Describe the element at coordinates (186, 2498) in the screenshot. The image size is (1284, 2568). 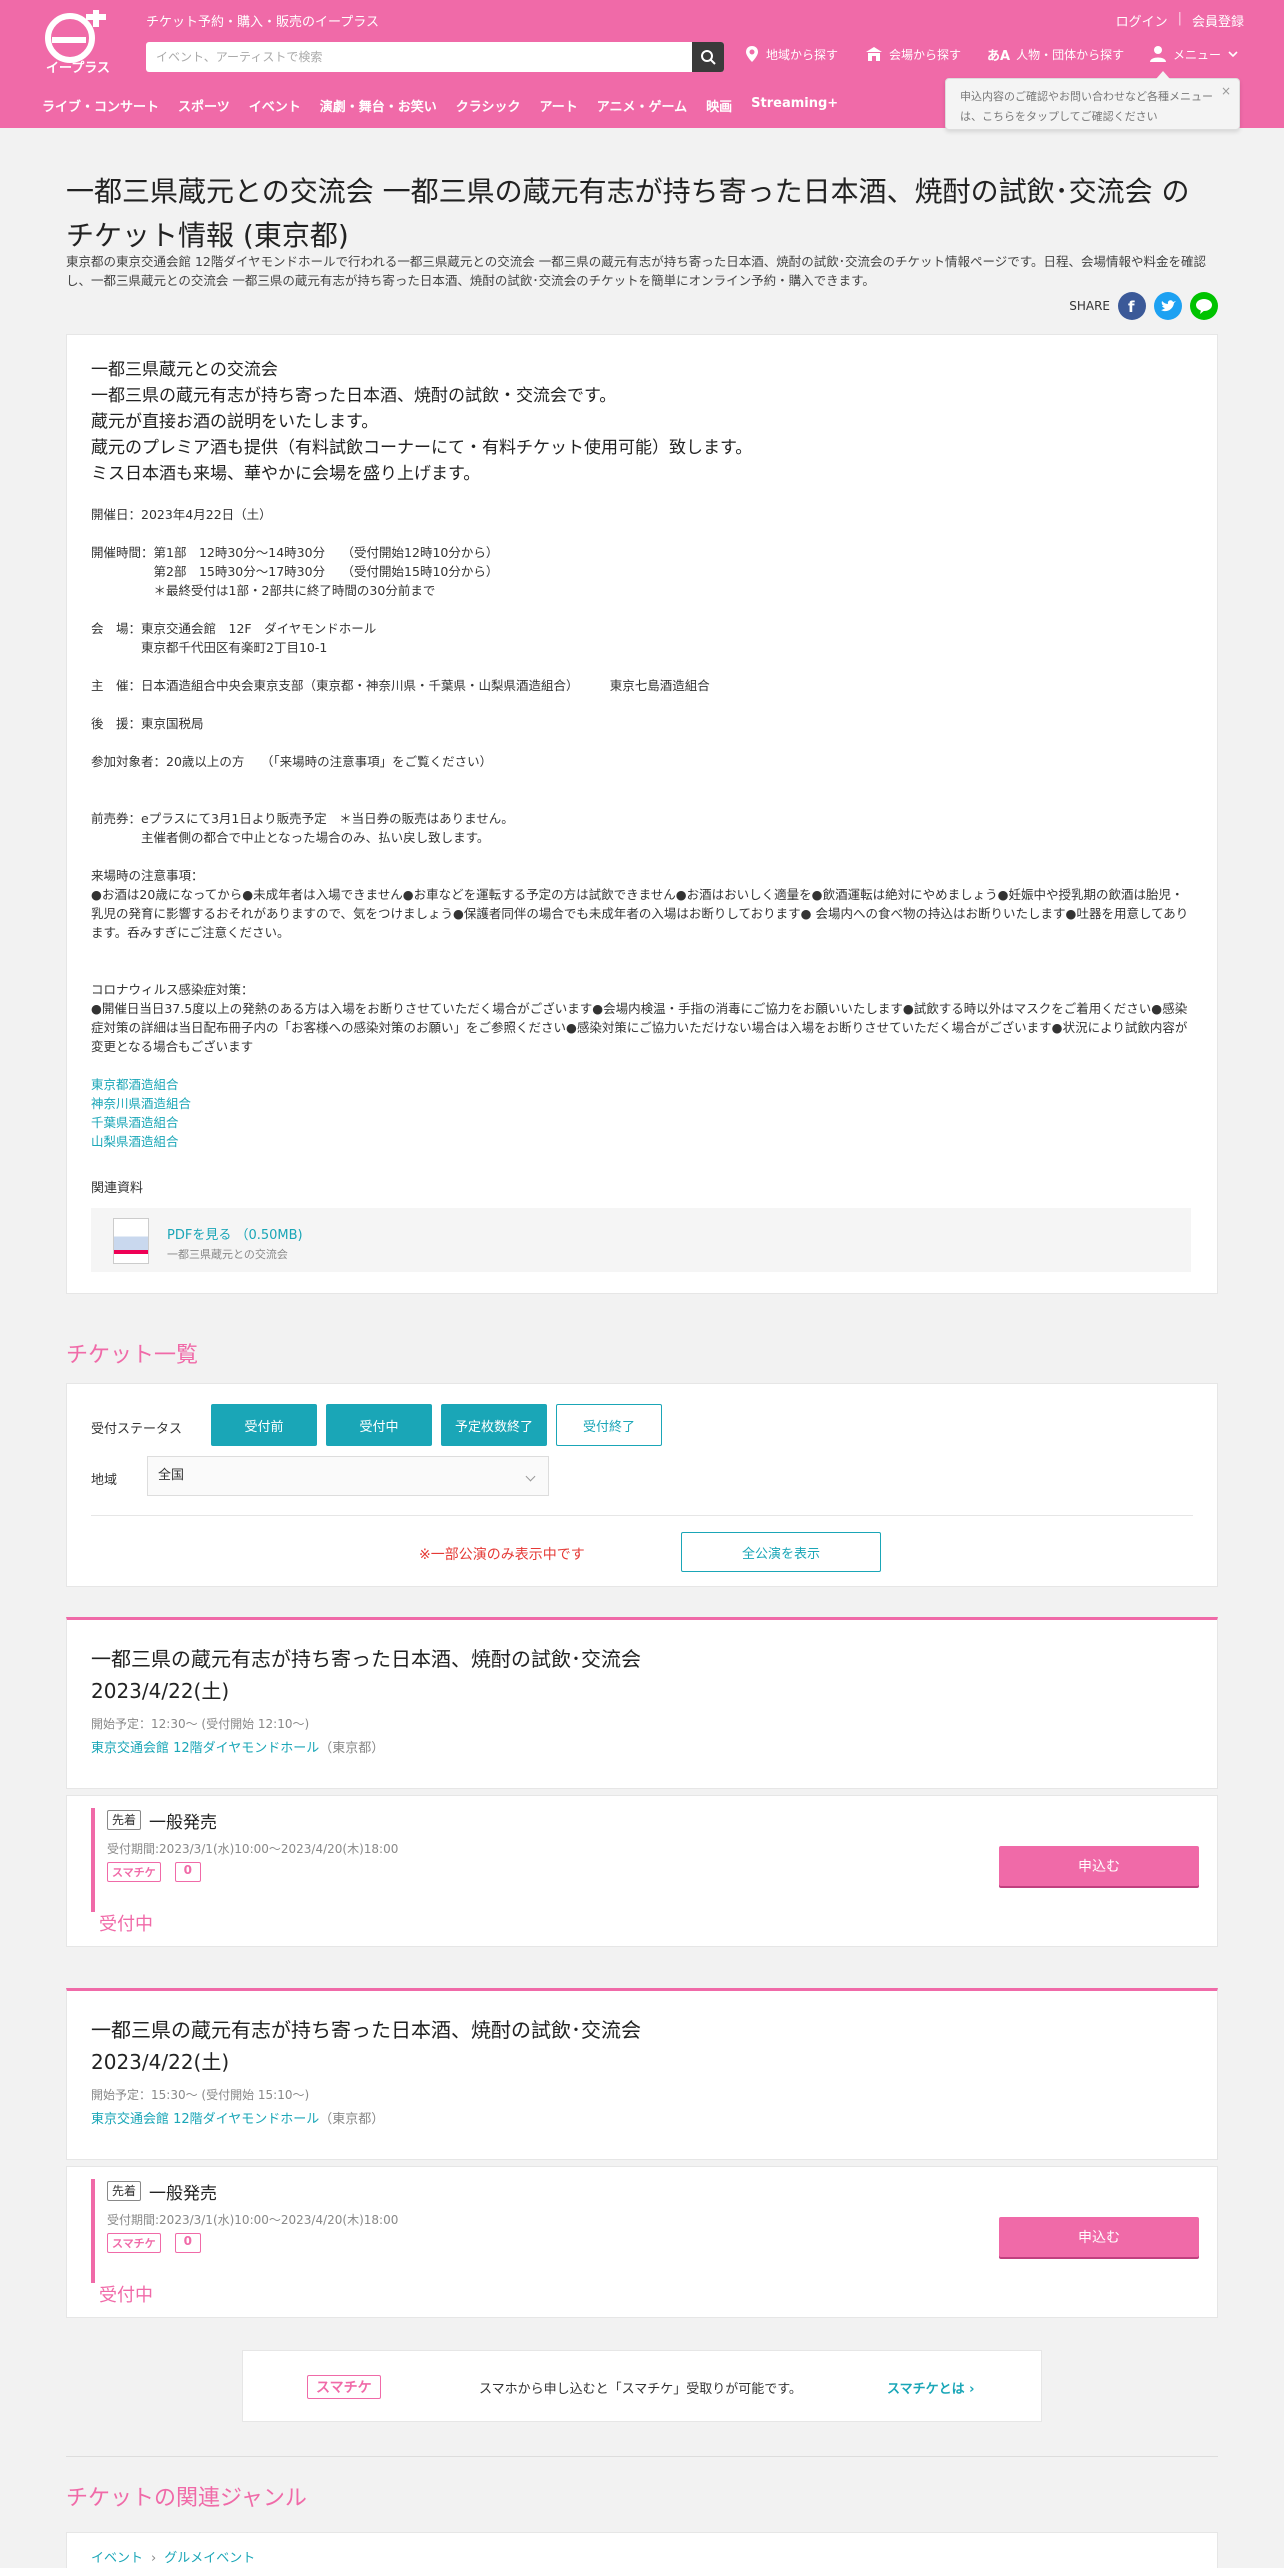
I see `genre-heading: チケットの関連ジャンル` at that location.